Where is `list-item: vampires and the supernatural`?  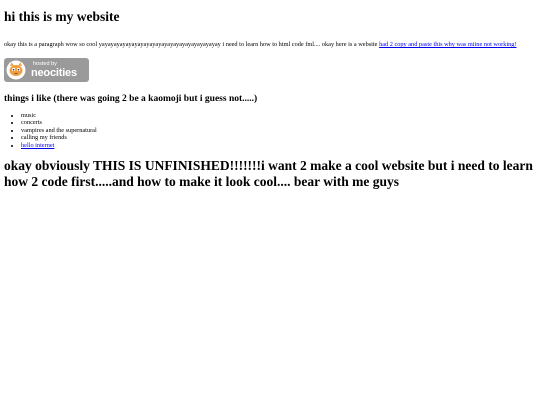 list-item: vampires and the supernatural is located at coordinates (275, 131).